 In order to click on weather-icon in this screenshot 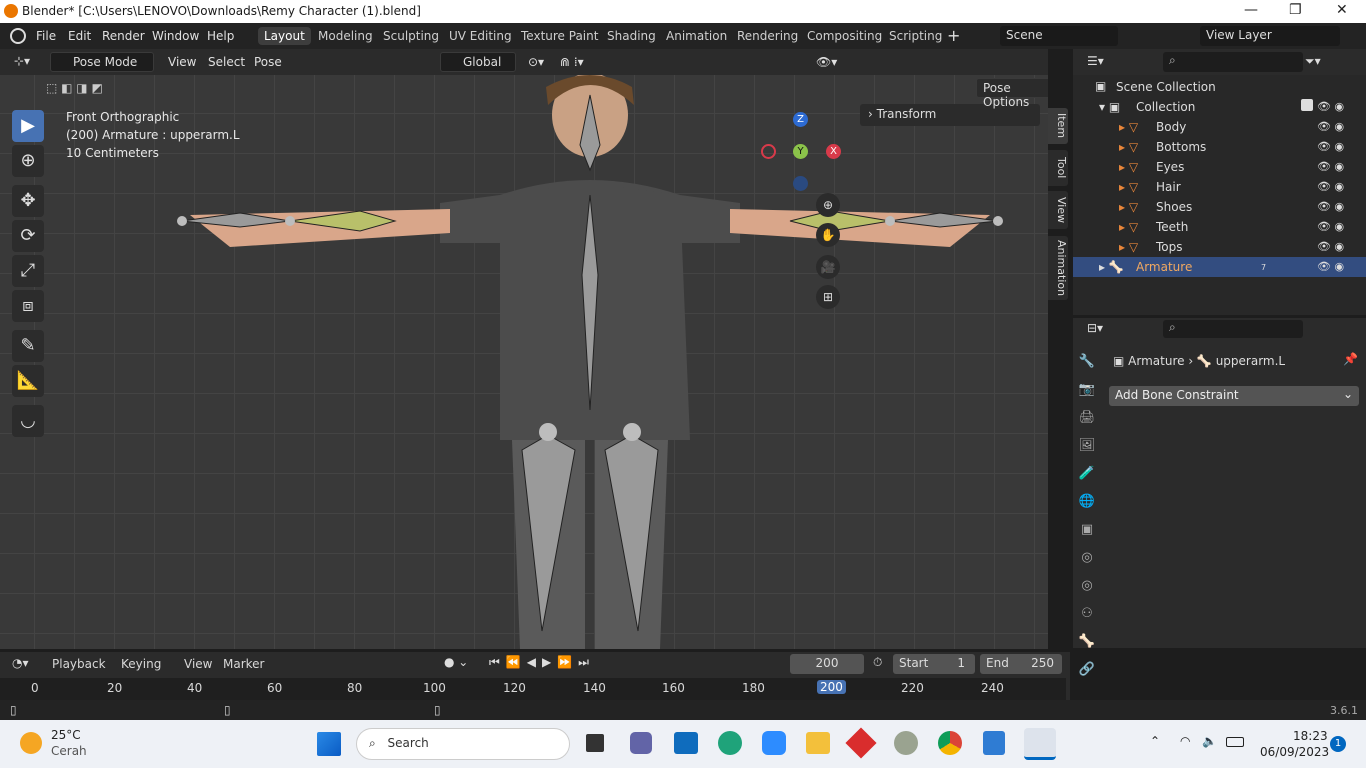, I will do `click(31, 743)`.